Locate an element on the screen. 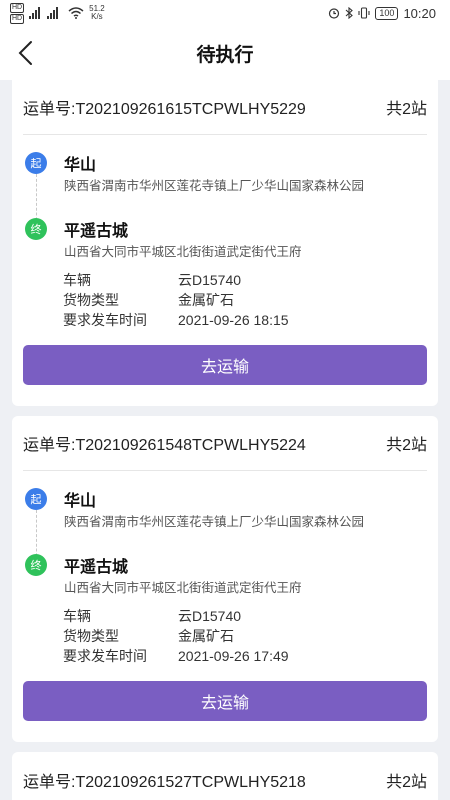 The height and width of the screenshot is (800, 450). chevron-left-icon is located at coordinates (25, 53).